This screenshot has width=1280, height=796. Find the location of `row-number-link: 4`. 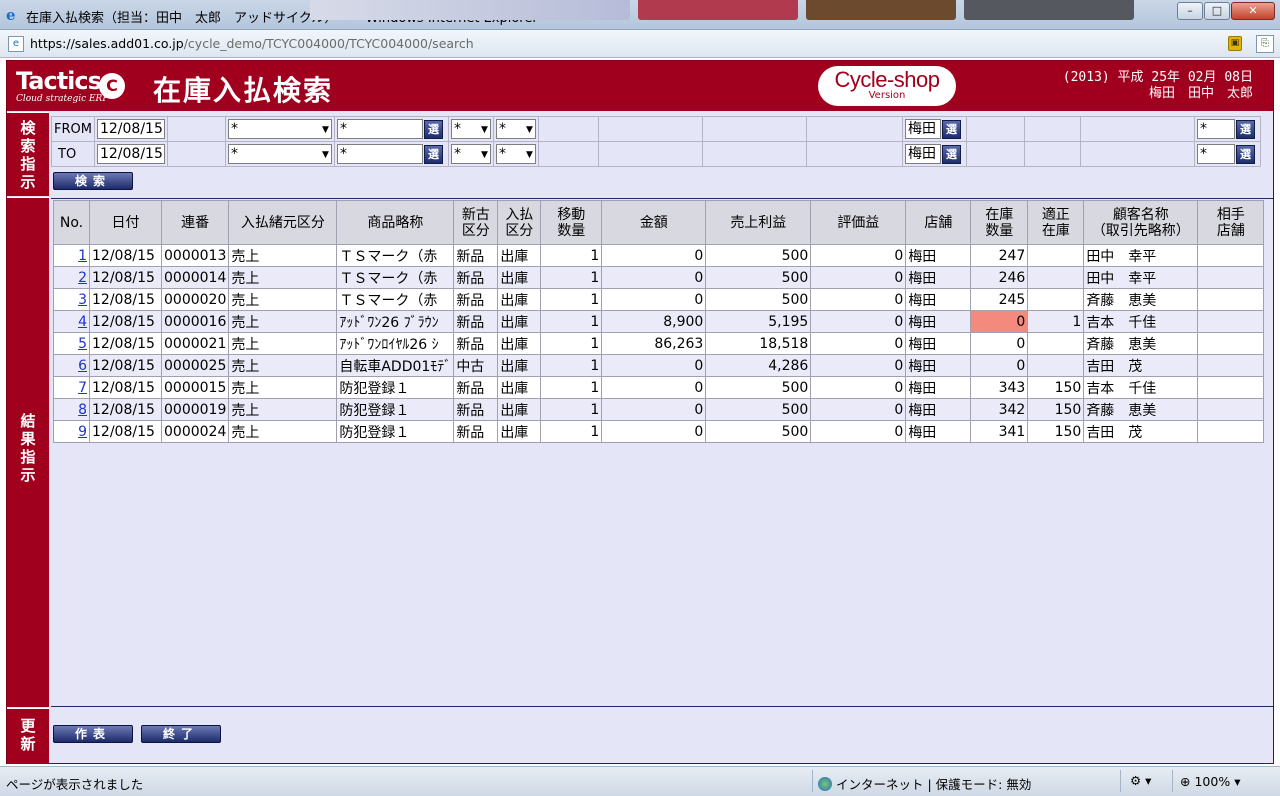

row-number-link: 4 is located at coordinates (82, 322).